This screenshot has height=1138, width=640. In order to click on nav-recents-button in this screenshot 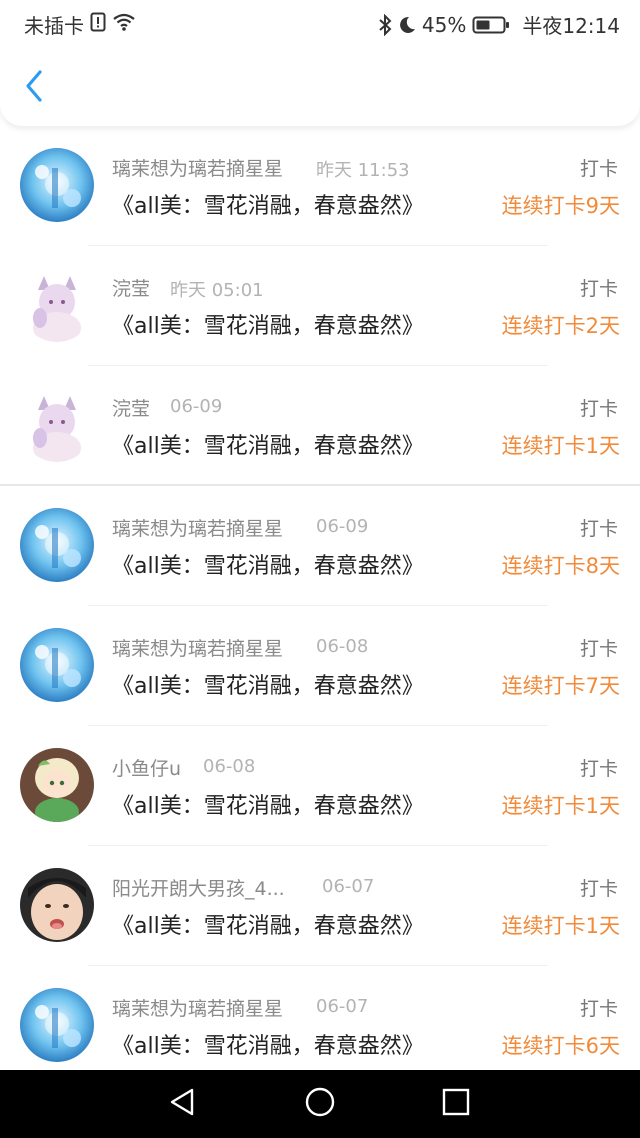, I will do `click(456, 1104)`.